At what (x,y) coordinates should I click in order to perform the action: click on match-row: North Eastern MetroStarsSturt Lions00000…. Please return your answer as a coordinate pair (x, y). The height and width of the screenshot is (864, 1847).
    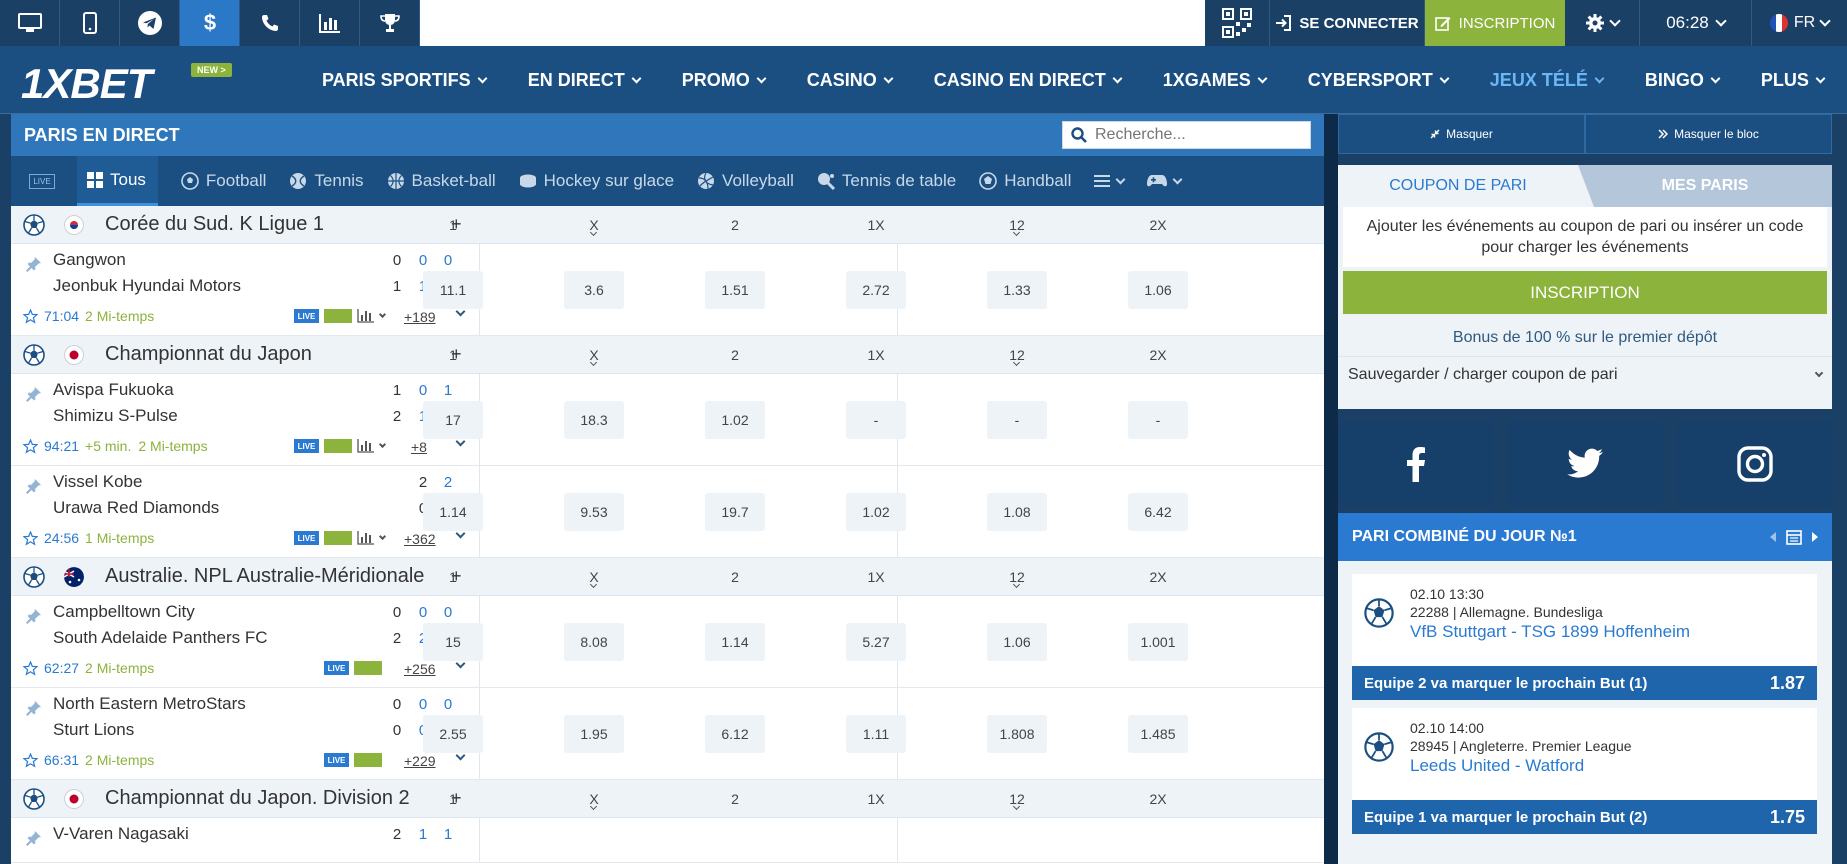
    Looking at the image, I should click on (667, 734).